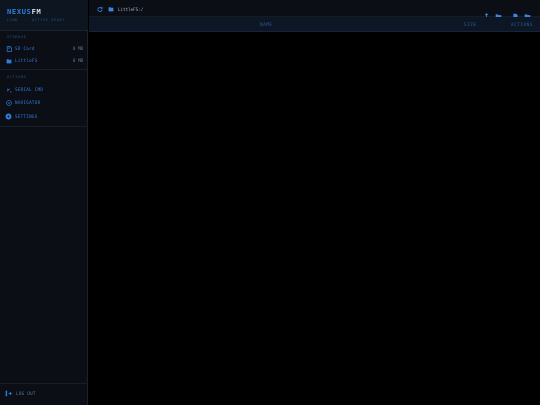 This screenshot has width=540, height=405. I want to click on refresh-icon, so click(100, 9).